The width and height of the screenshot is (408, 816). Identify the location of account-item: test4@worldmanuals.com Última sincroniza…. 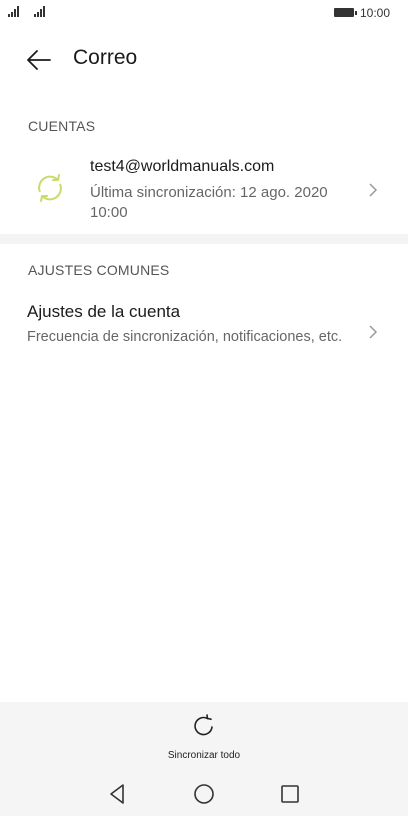
(204, 190).